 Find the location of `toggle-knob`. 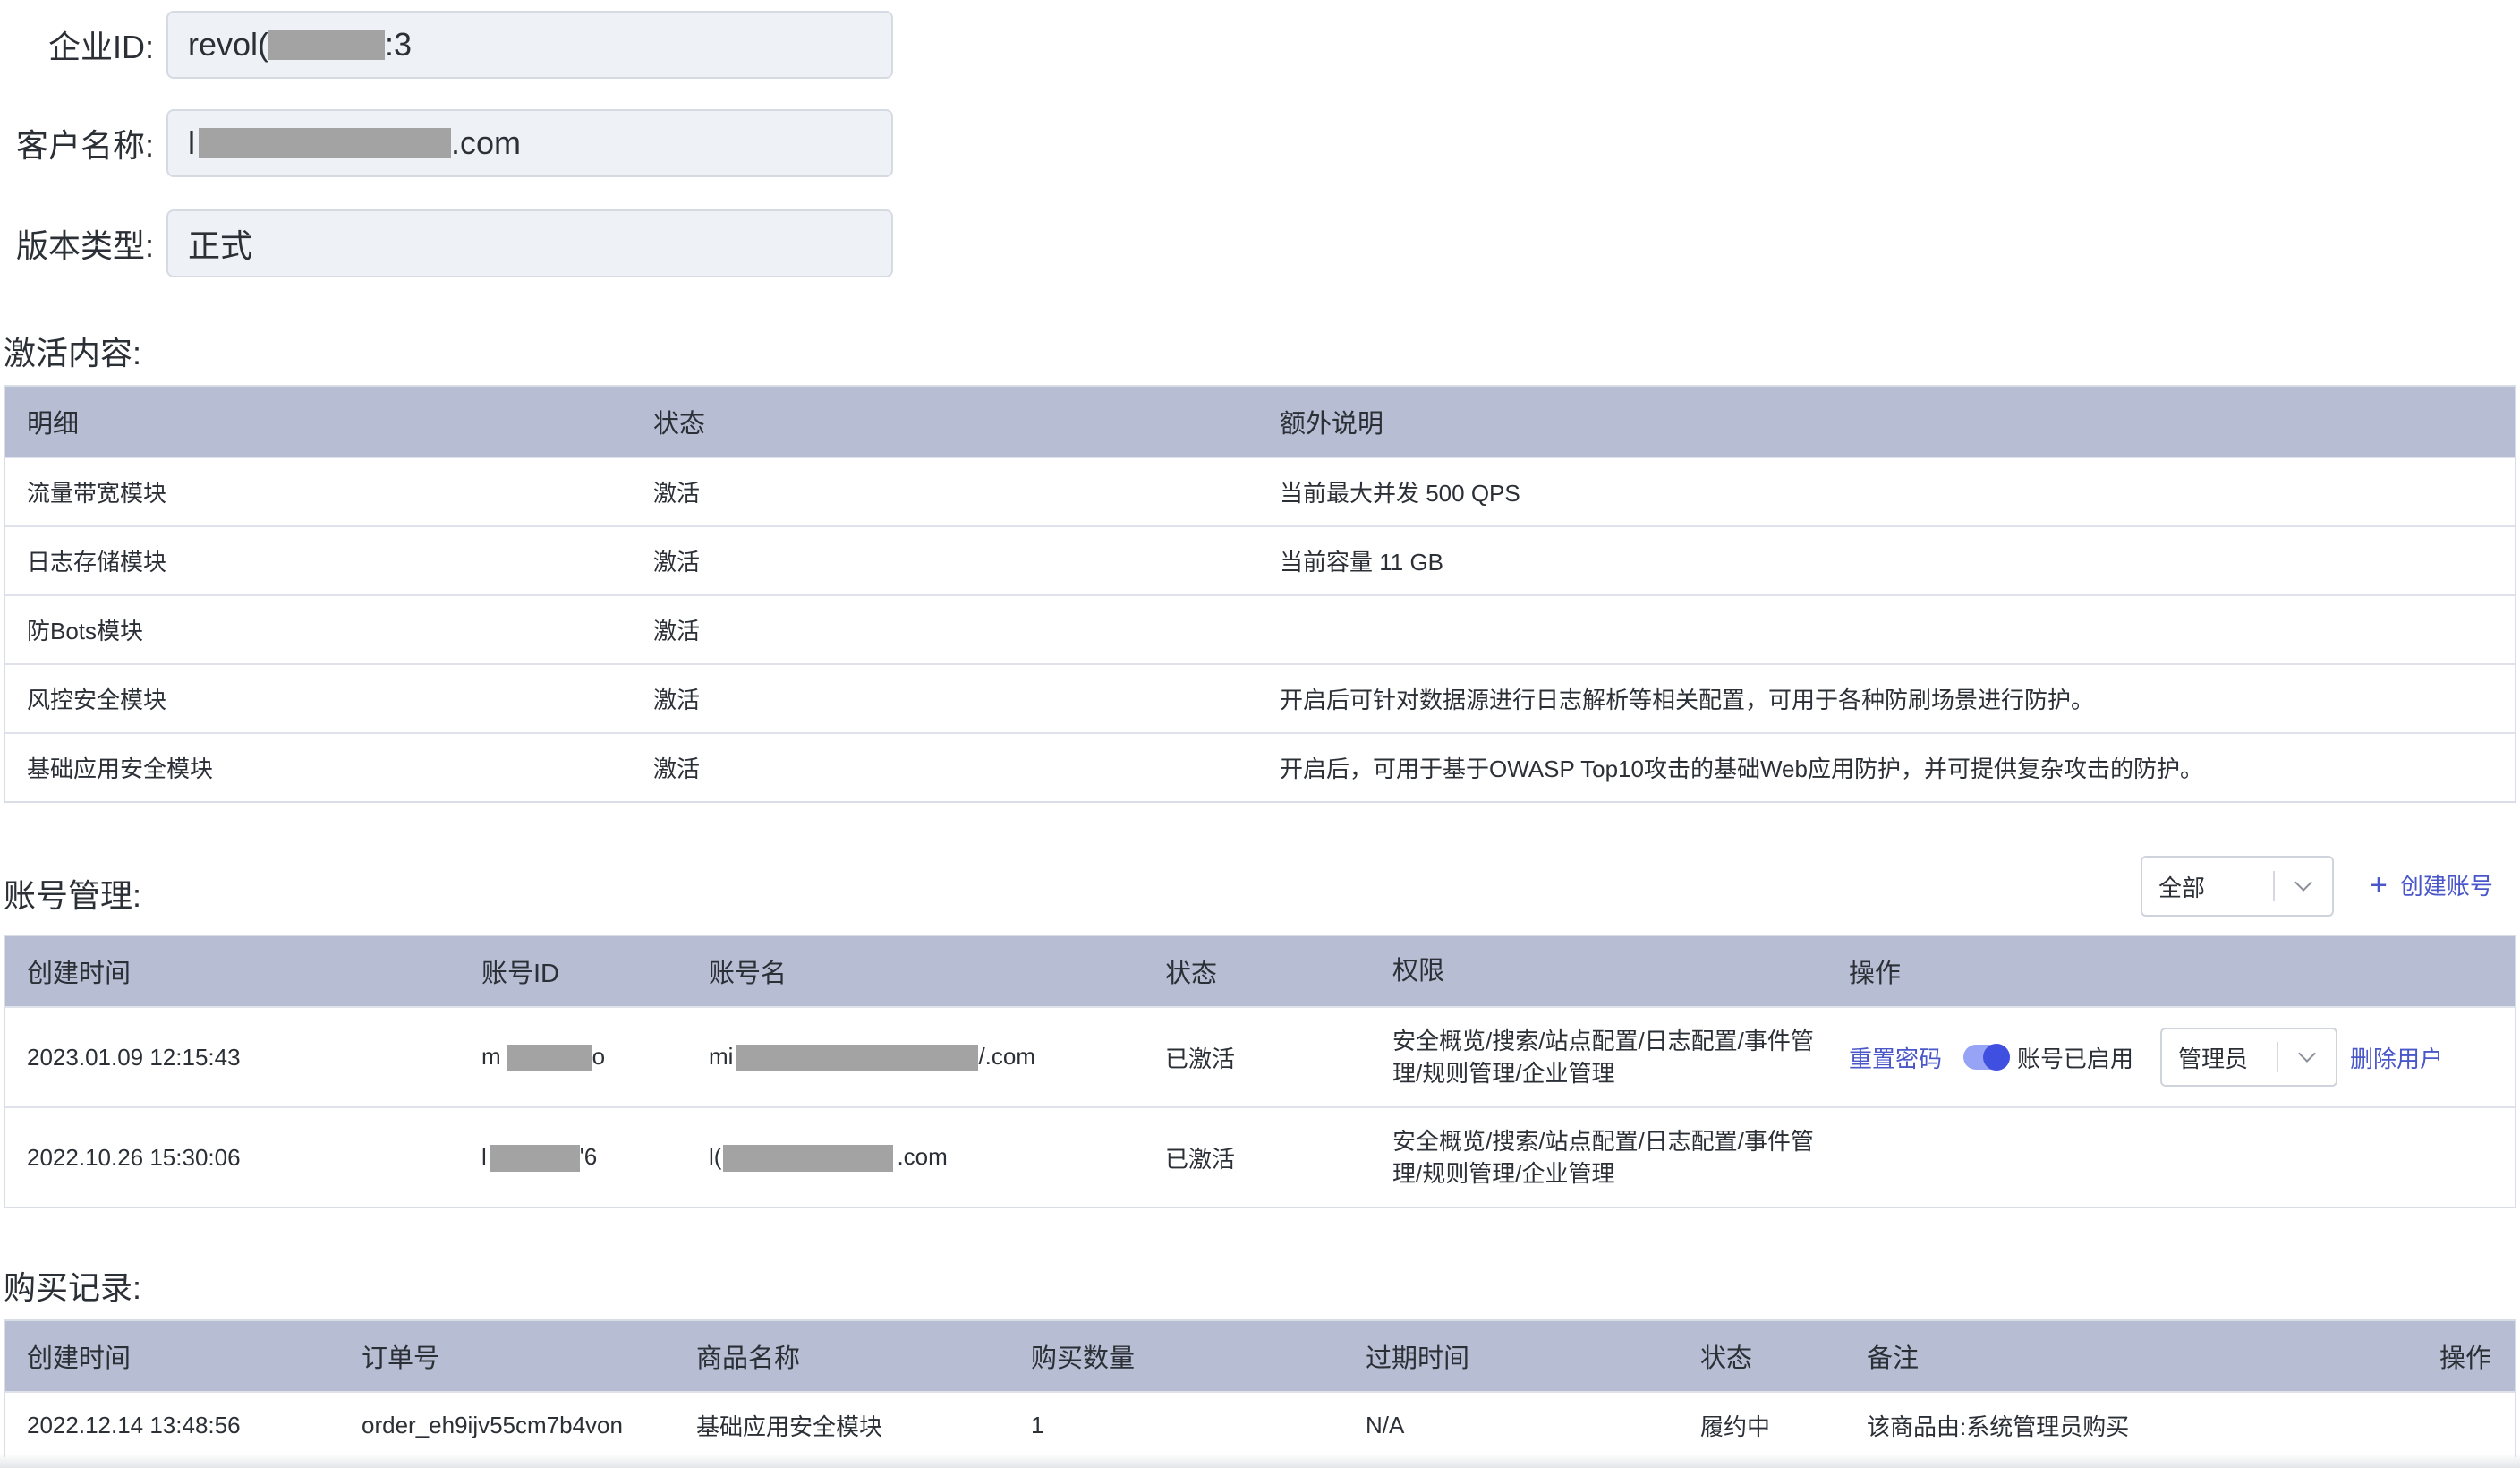

toggle-knob is located at coordinates (1997, 1057).